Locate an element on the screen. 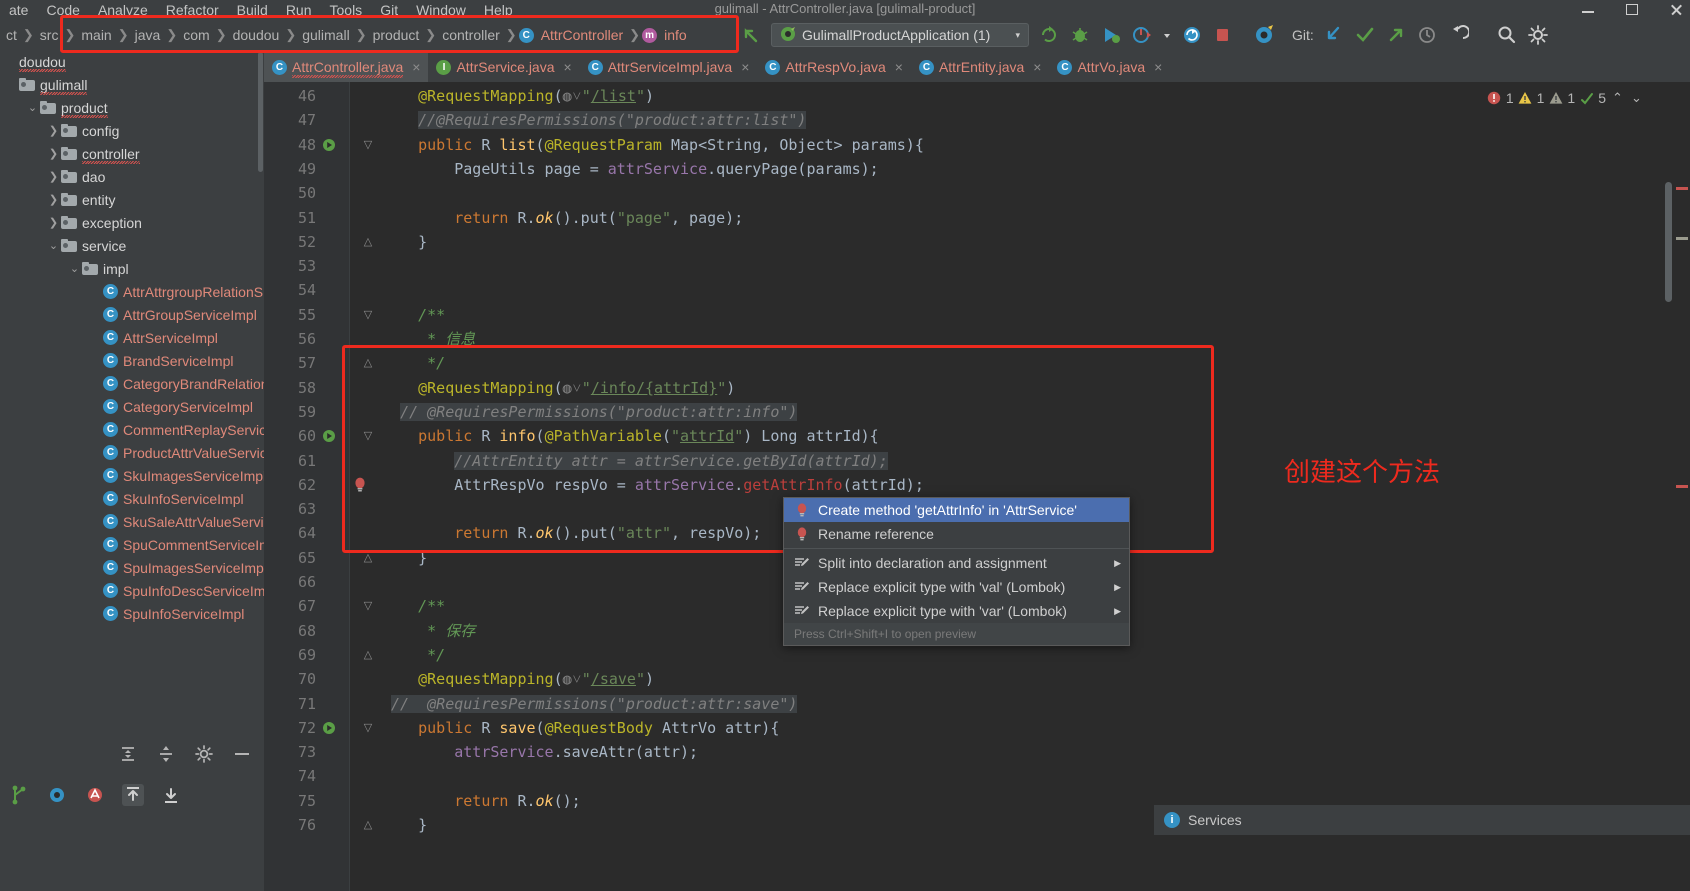  code-line: return R.ok().put("page", page); is located at coordinates (562, 218).